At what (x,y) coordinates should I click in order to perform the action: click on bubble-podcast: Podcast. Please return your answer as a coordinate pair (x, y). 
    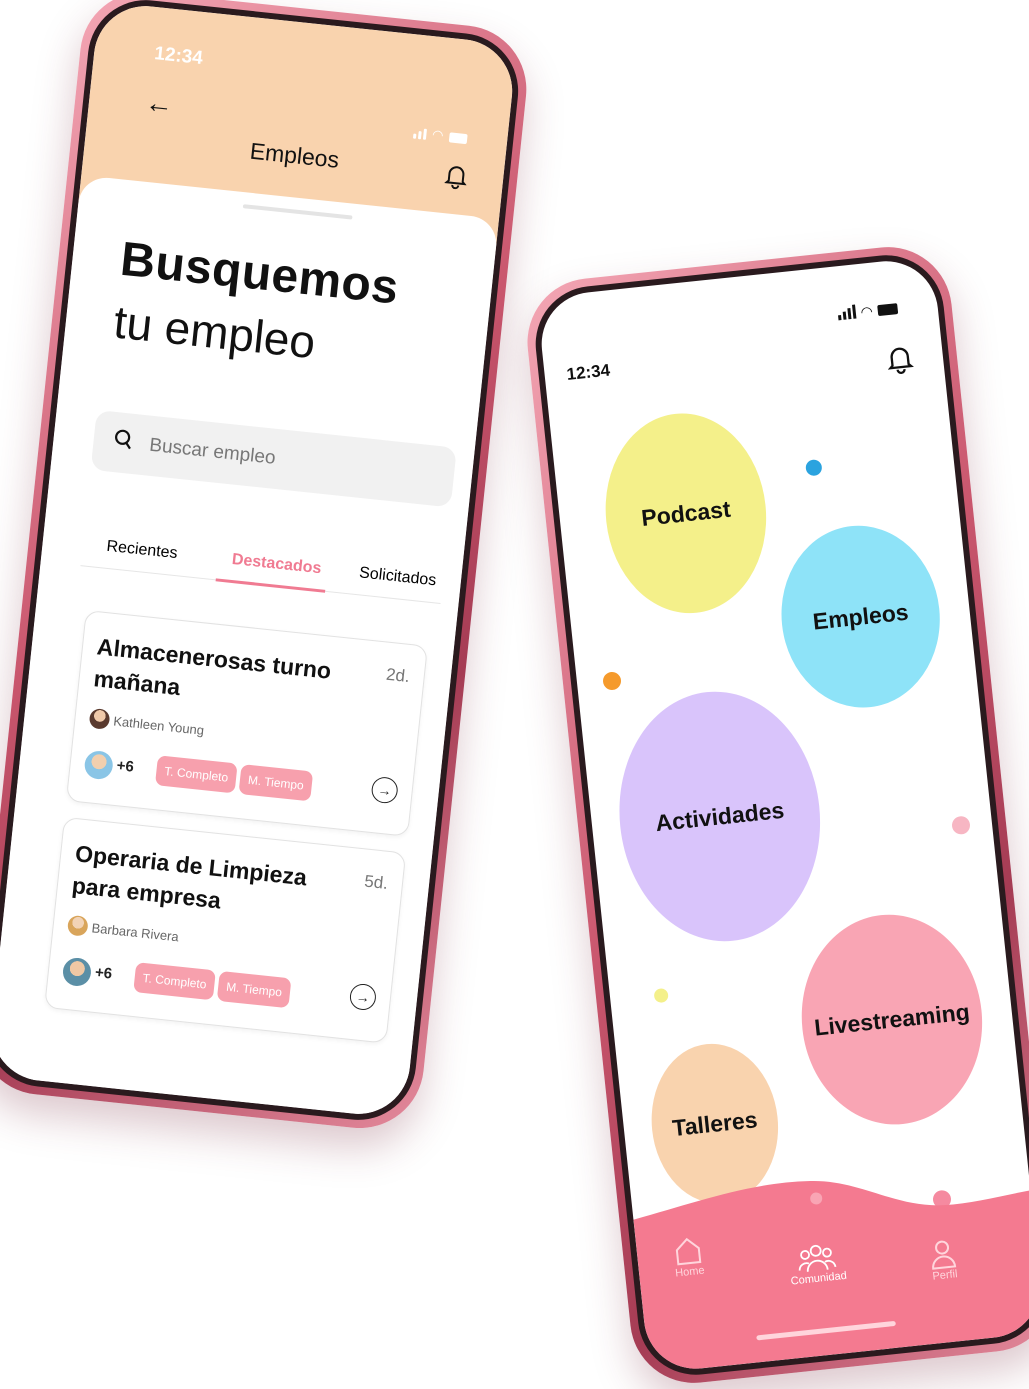
    Looking at the image, I should click on (685, 513).